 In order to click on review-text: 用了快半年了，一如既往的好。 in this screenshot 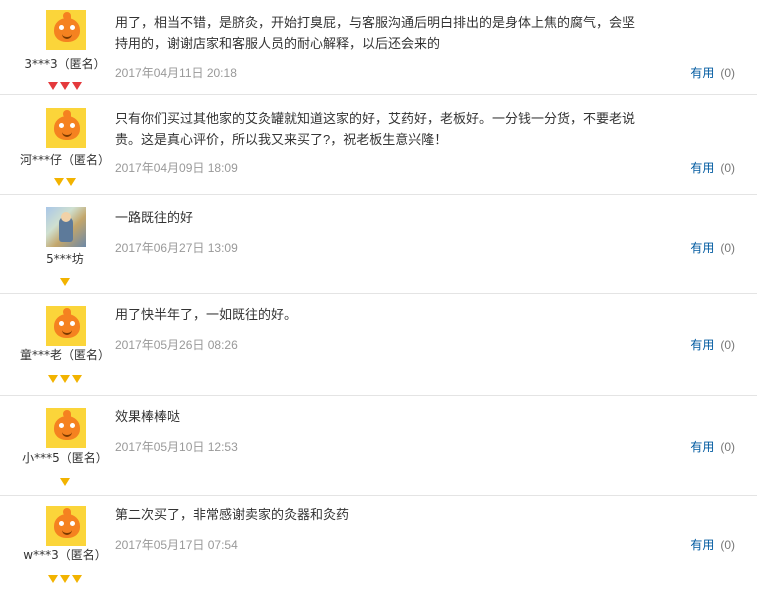, I will do `click(206, 314)`.